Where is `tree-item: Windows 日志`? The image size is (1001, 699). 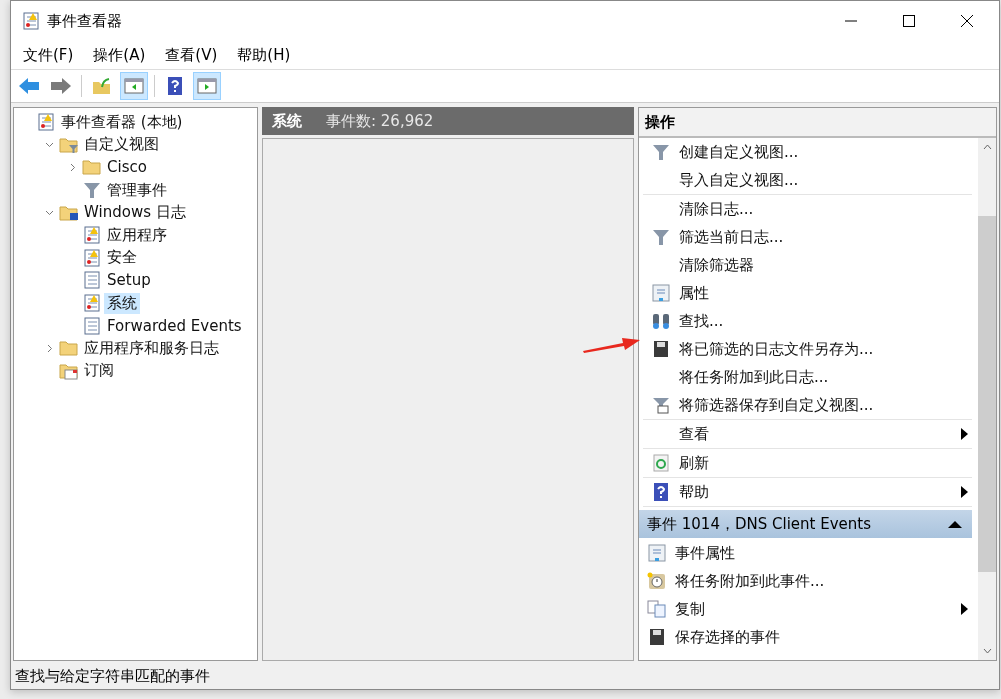
tree-item: Windows 日志 is located at coordinates (135, 213).